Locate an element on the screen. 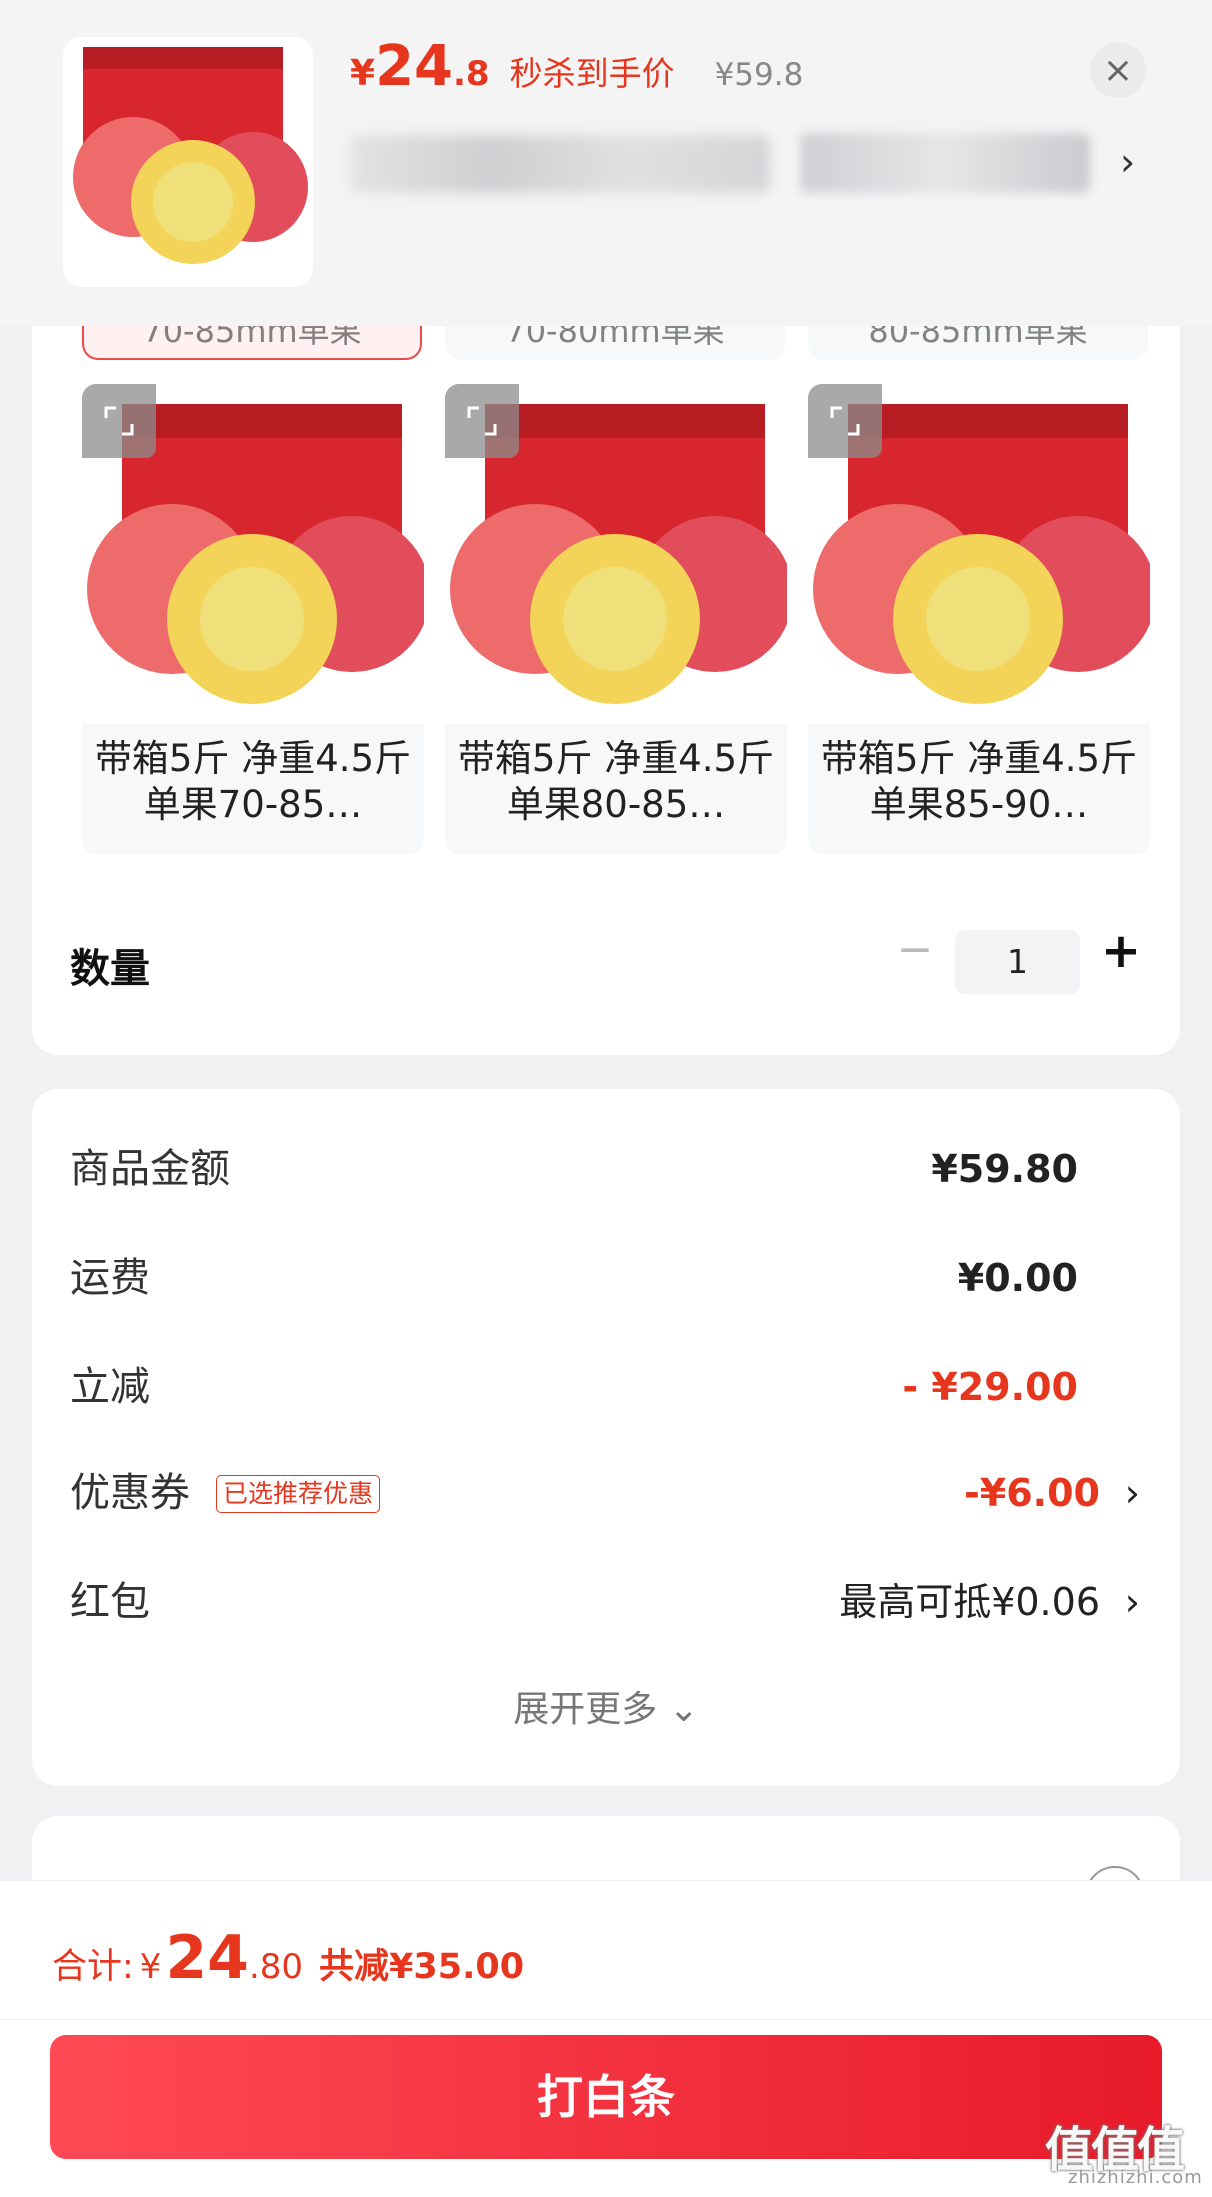 Image resolution: width=1212 pixels, height=2197 pixels. watermark-url: zhizhizhi.com is located at coordinates (1135, 2177).